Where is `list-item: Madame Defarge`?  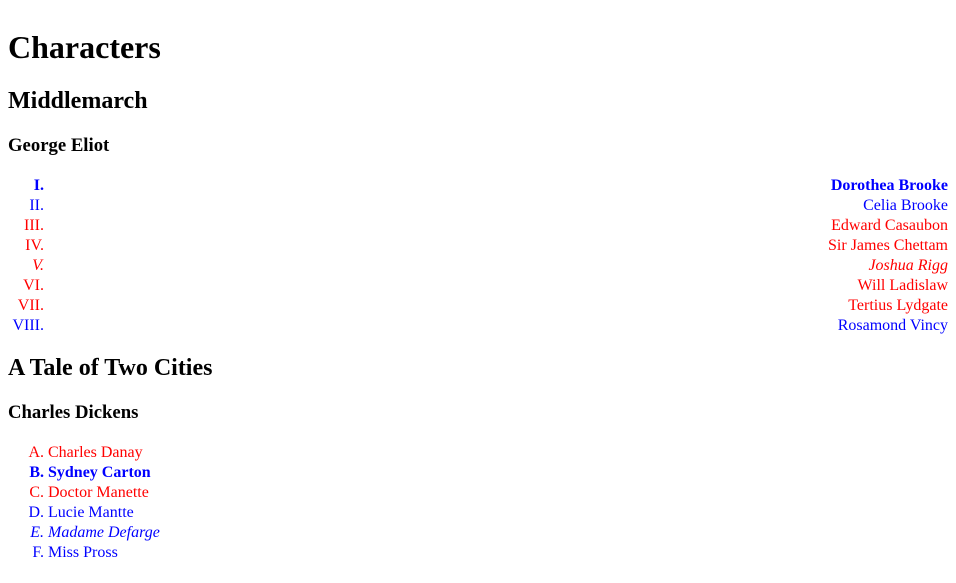 list-item: Madame Defarge is located at coordinates (498, 533).